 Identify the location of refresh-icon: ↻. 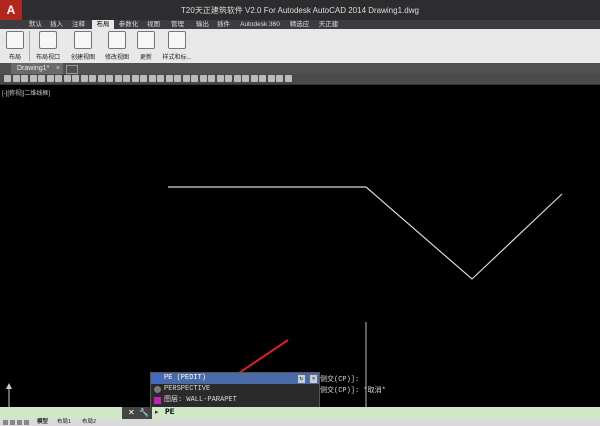
(301, 379).